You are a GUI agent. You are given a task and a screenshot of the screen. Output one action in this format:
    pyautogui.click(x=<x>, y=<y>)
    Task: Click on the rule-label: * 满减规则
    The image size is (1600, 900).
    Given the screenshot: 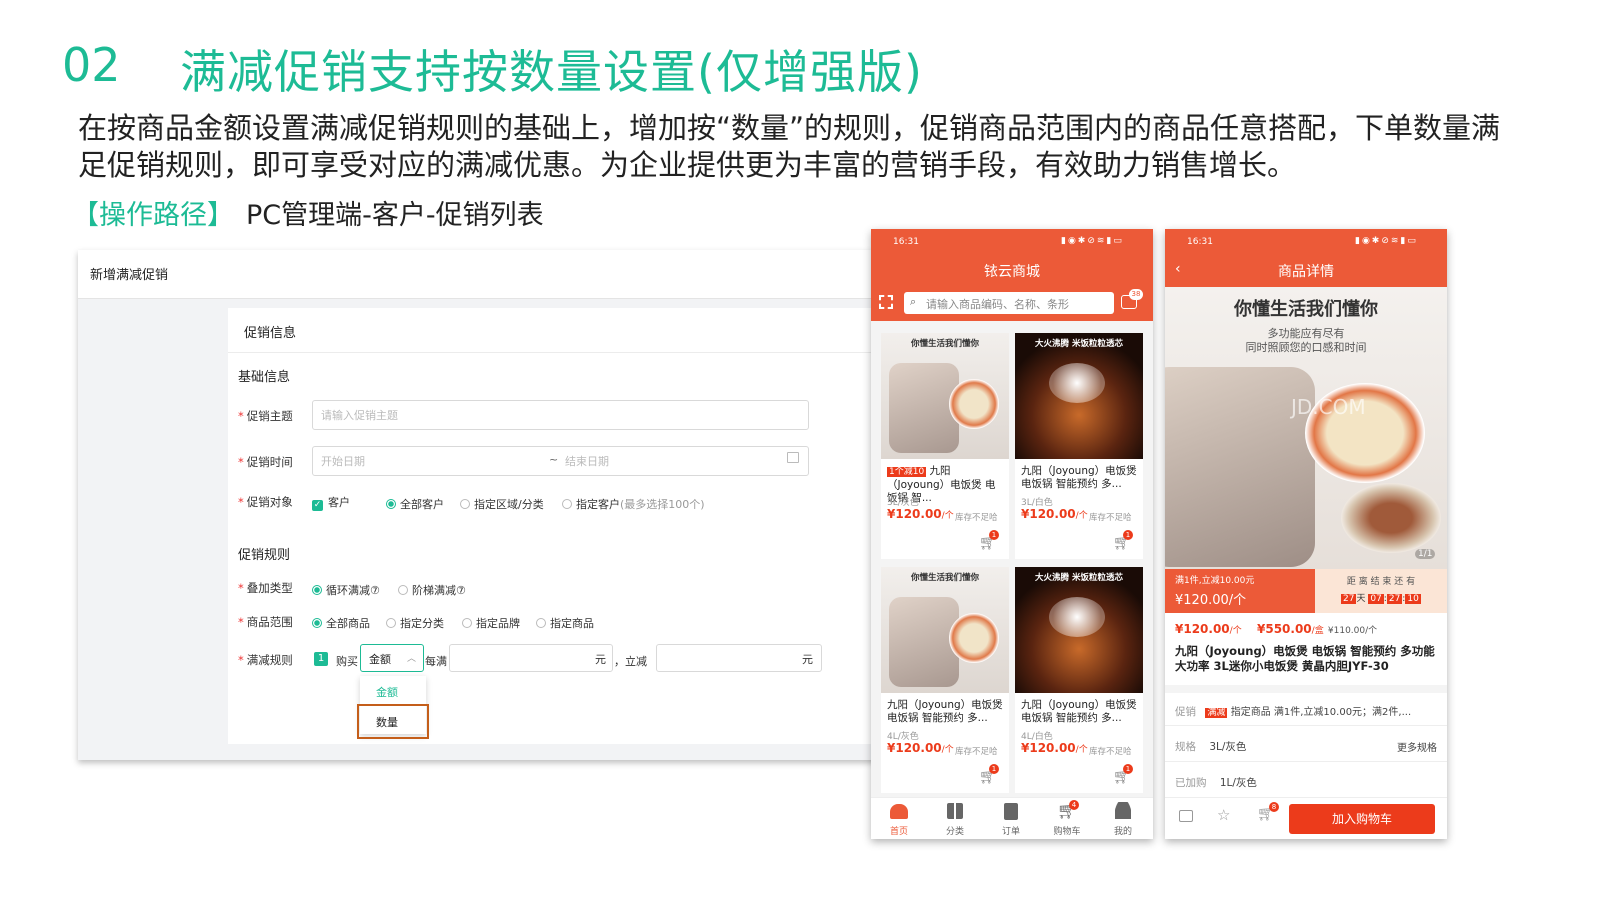 What is the action you would take?
    pyautogui.click(x=265, y=660)
    